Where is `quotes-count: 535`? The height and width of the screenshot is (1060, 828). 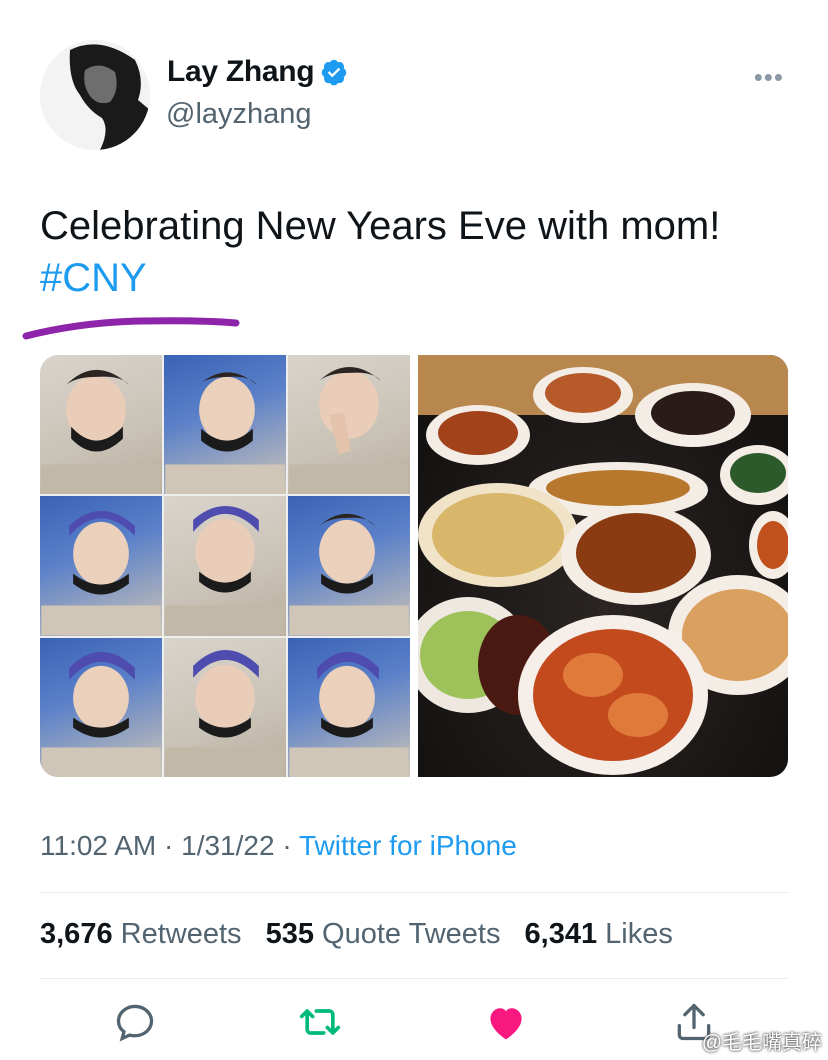 quotes-count: 535 is located at coordinates (289, 934).